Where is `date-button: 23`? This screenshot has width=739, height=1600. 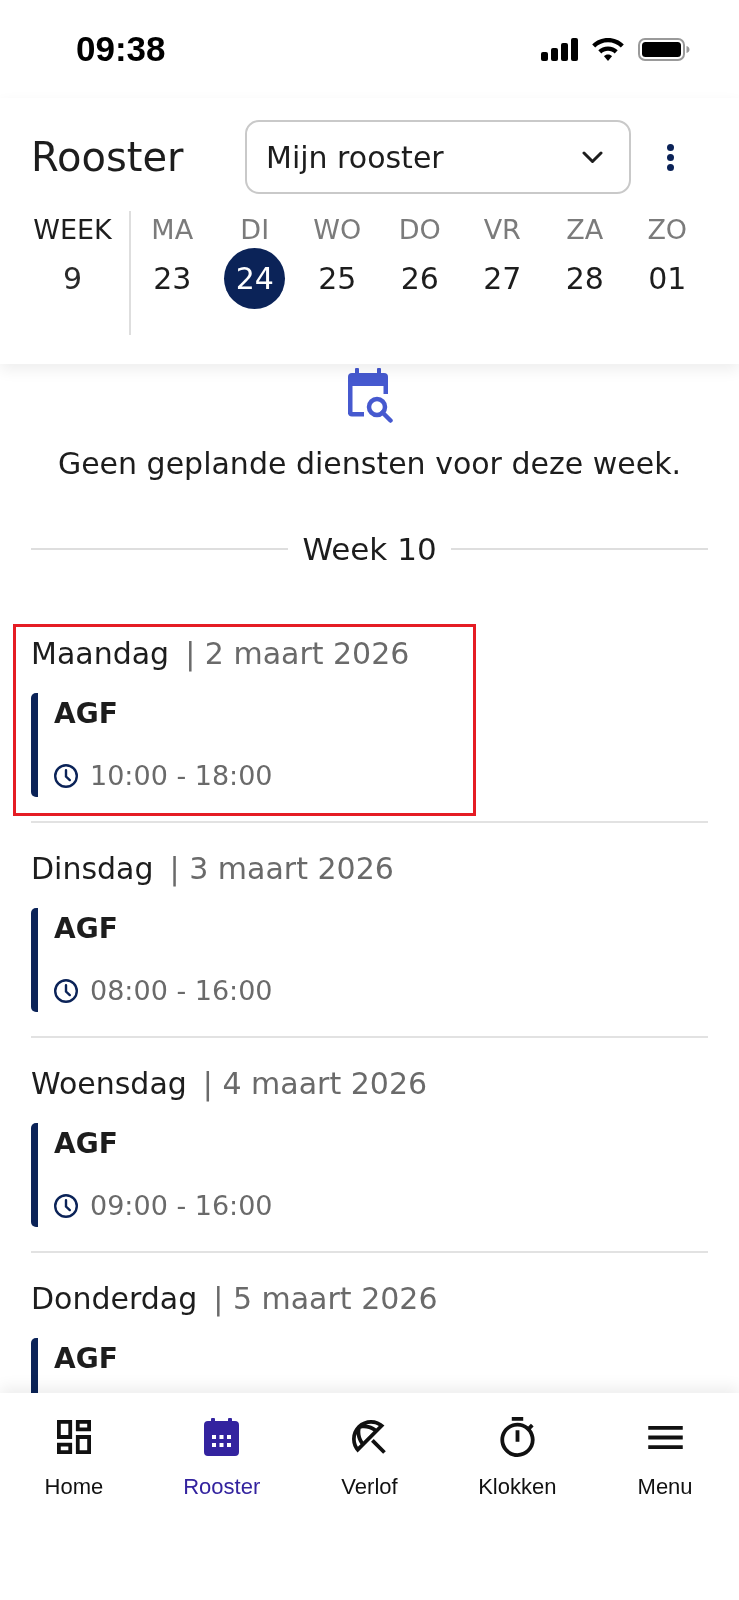 date-button: 23 is located at coordinates (172, 278).